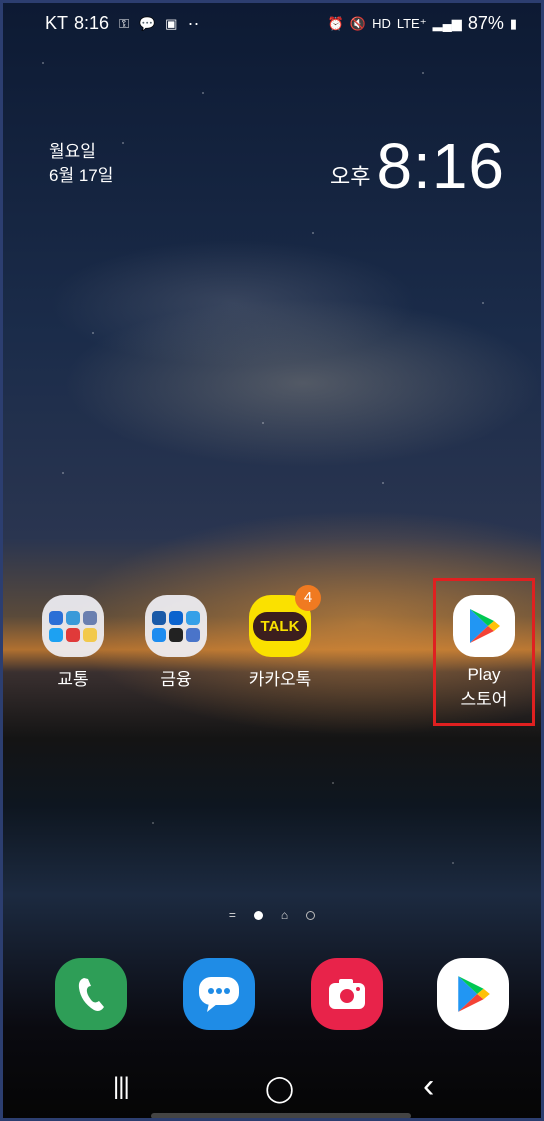  I want to click on phone-icon, so click(91, 994).